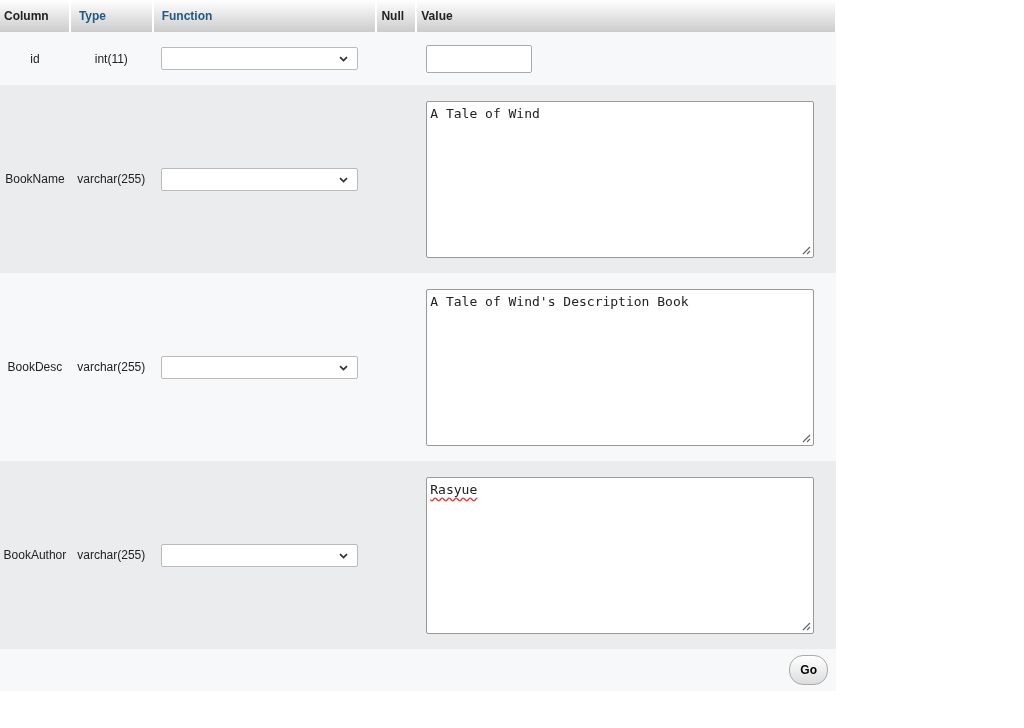 This screenshot has height=728, width=1024. What do you see at coordinates (620, 555) in the screenshot?
I see `value-textarea: Rasyue` at bounding box center [620, 555].